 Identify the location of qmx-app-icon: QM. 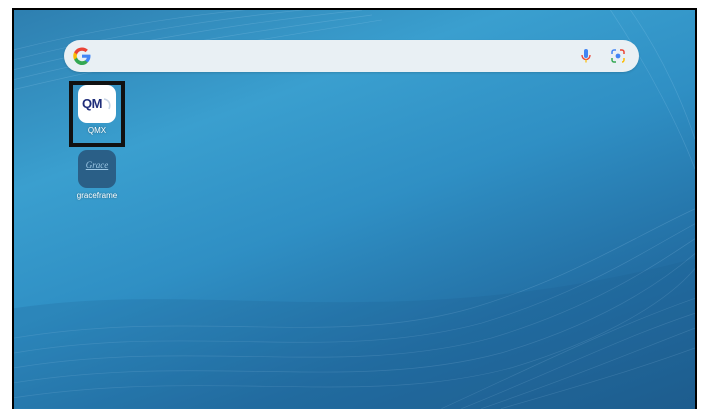
(97, 104).